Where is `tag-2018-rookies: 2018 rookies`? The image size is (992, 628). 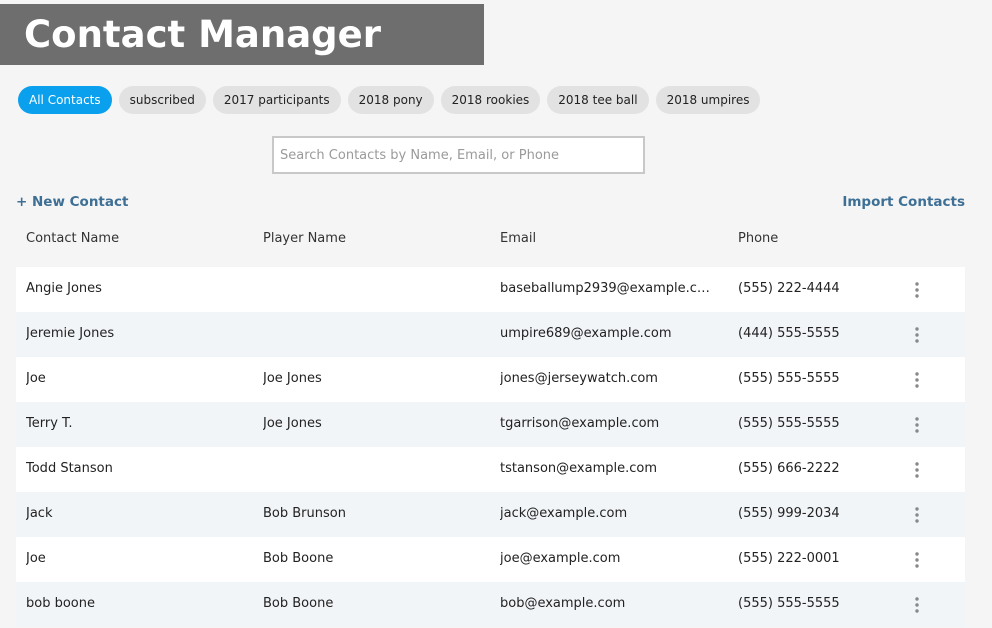
tag-2018-rookies: 2018 rookies is located at coordinates (490, 100).